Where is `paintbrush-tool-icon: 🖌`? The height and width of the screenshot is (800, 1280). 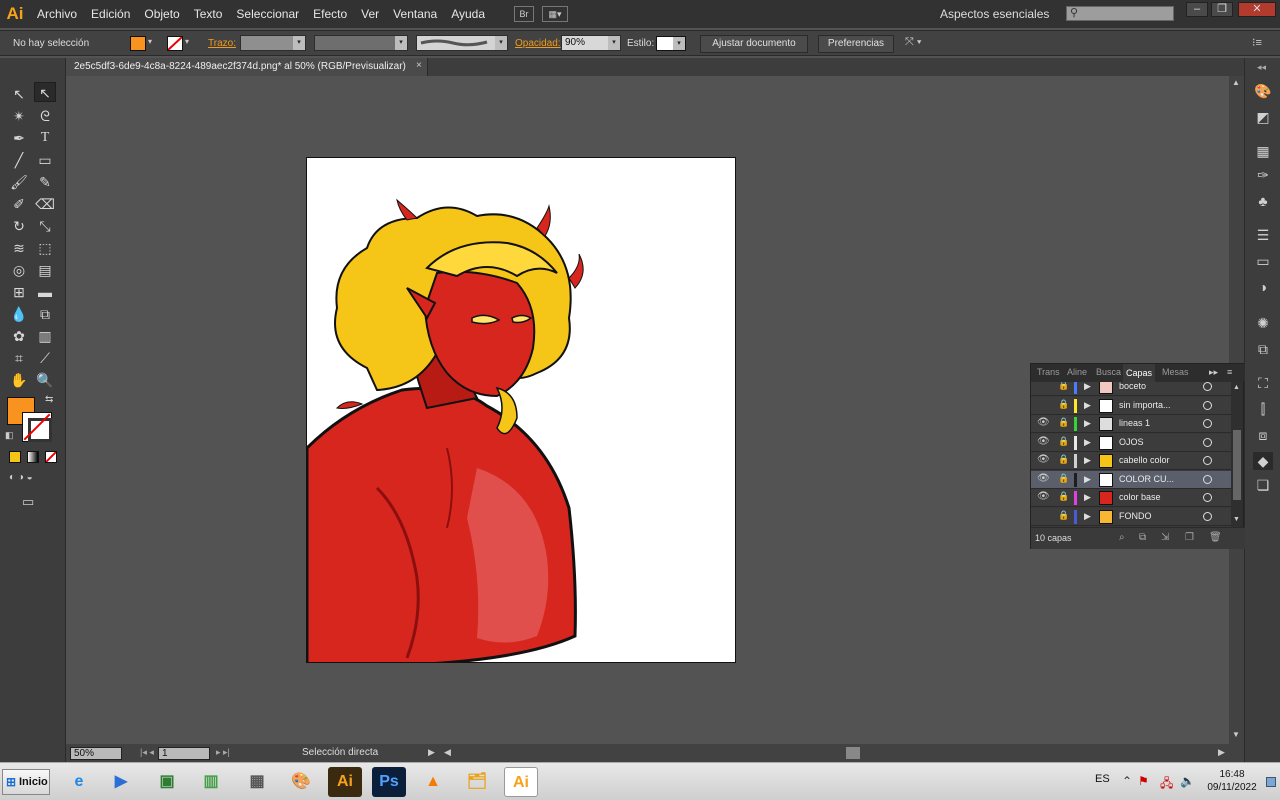 paintbrush-tool-icon: 🖌 is located at coordinates (19, 182).